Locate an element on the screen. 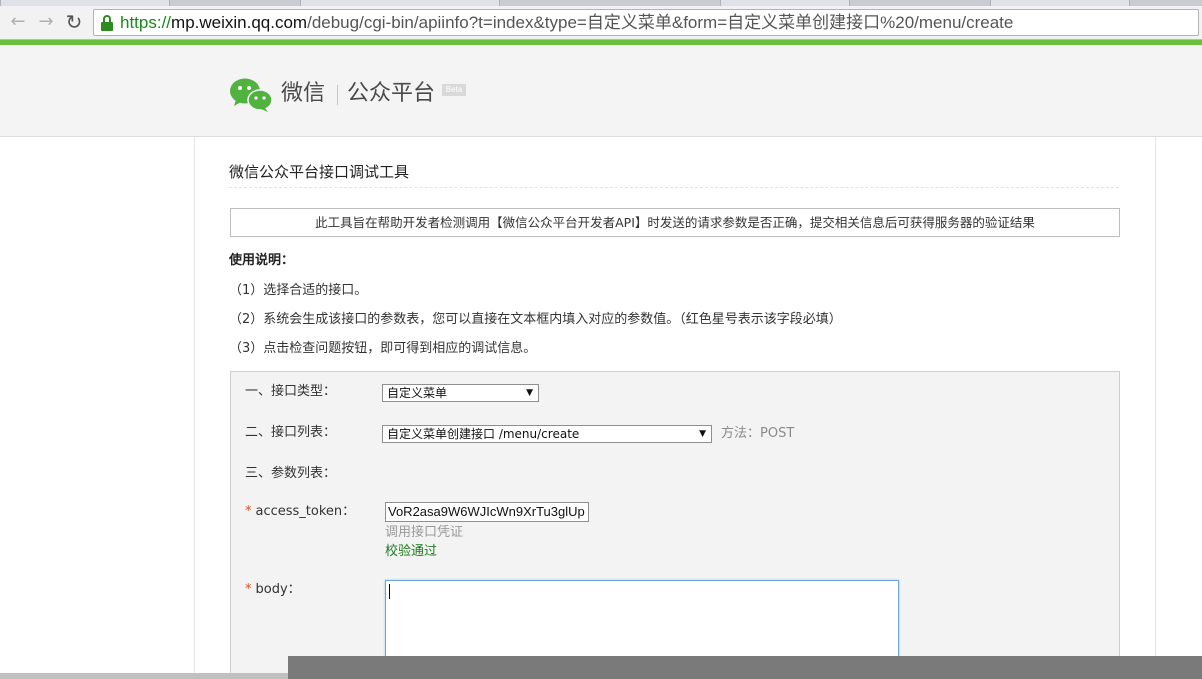 This screenshot has height=679, width=1202. url-host: mp.weixin.qq.com is located at coordinates (239, 22).